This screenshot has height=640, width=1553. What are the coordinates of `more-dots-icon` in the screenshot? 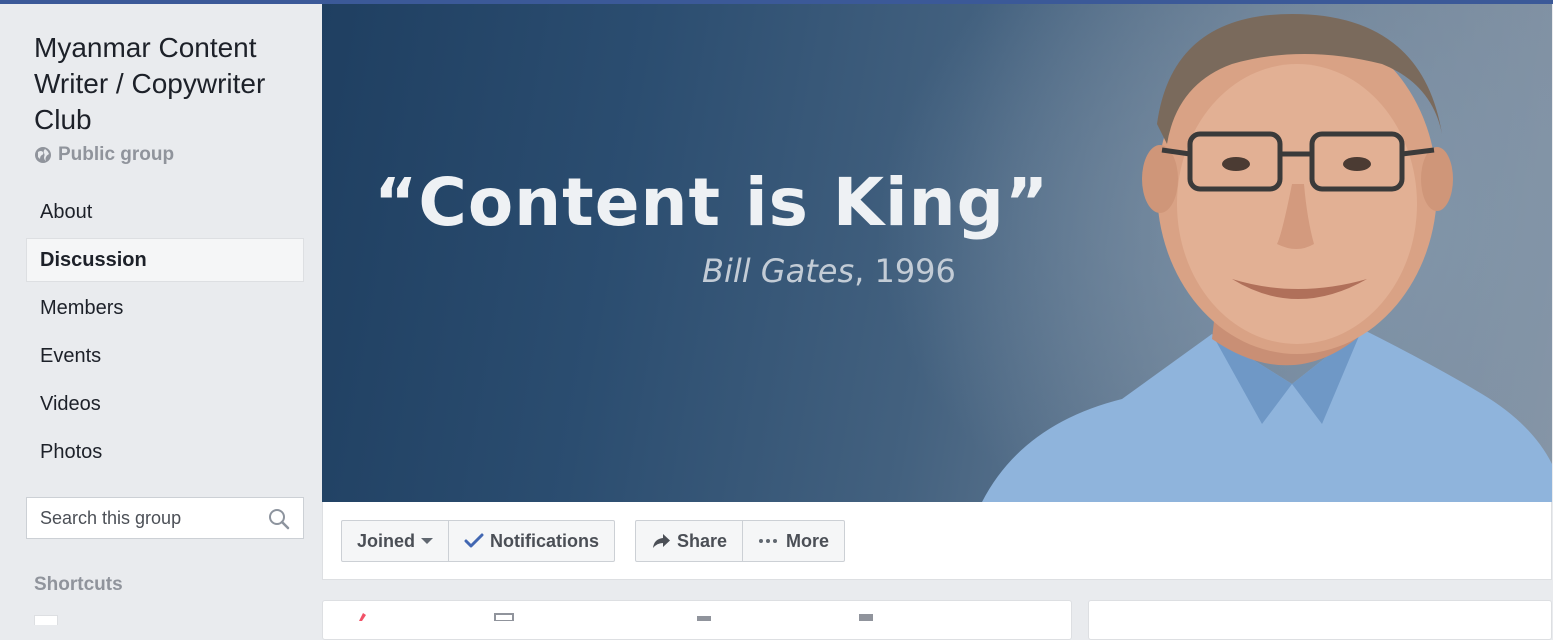 It's located at (768, 541).